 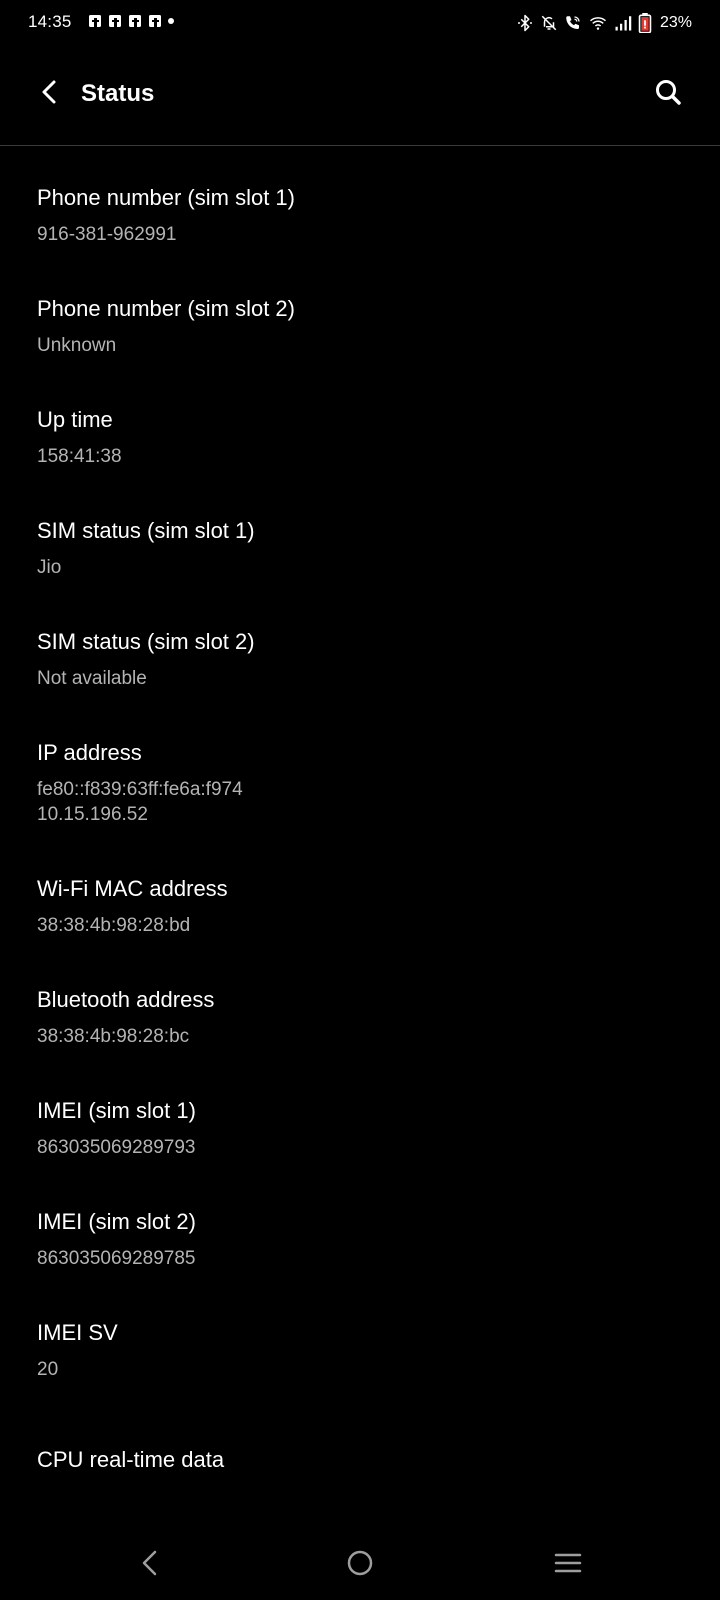 What do you see at coordinates (92, 678) in the screenshot?
I see `item-value: Not available` at bounding box center [92, 678].